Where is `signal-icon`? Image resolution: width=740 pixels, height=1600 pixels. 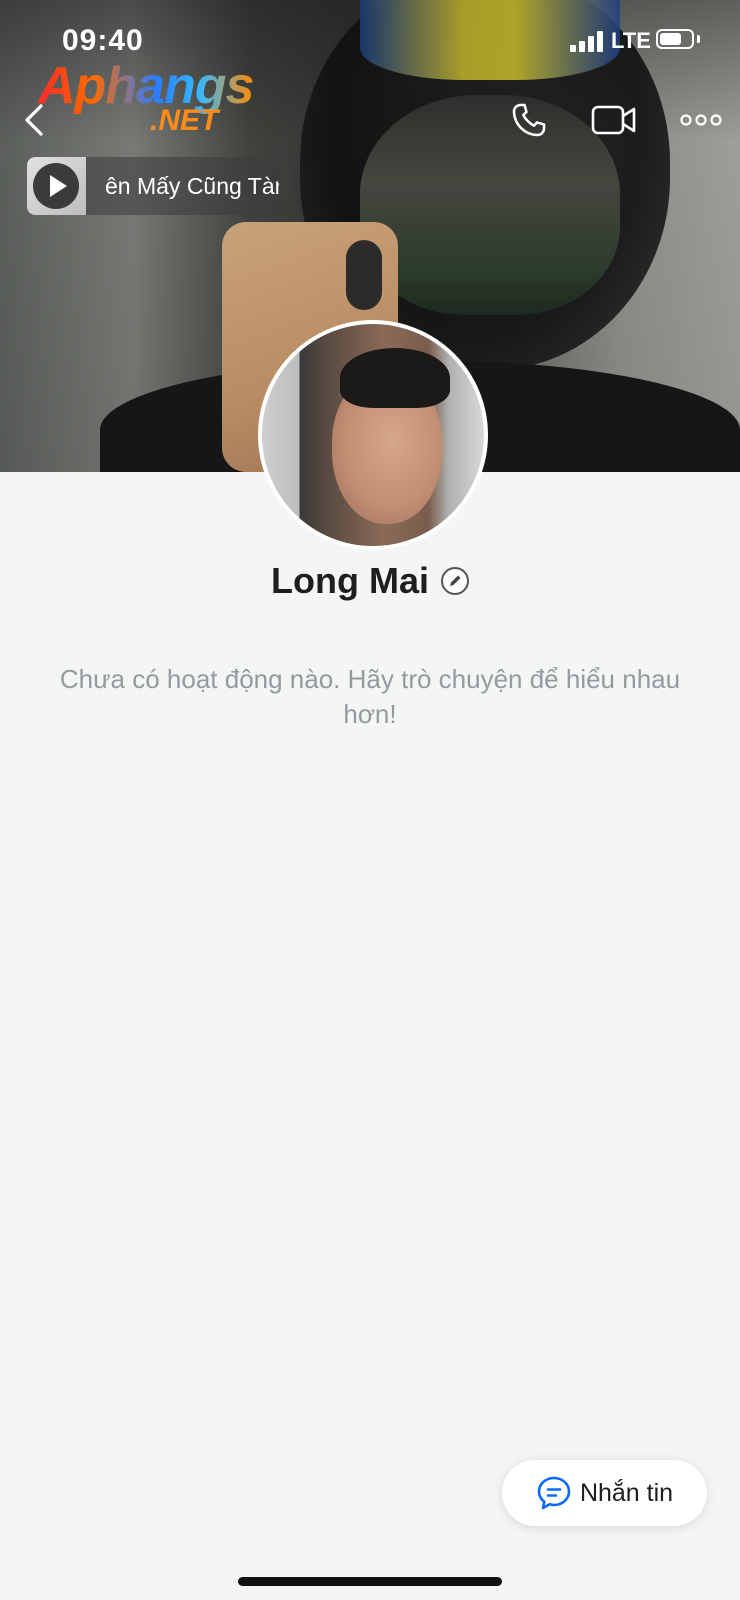 signal-icon is located at coordinates (587, 41).